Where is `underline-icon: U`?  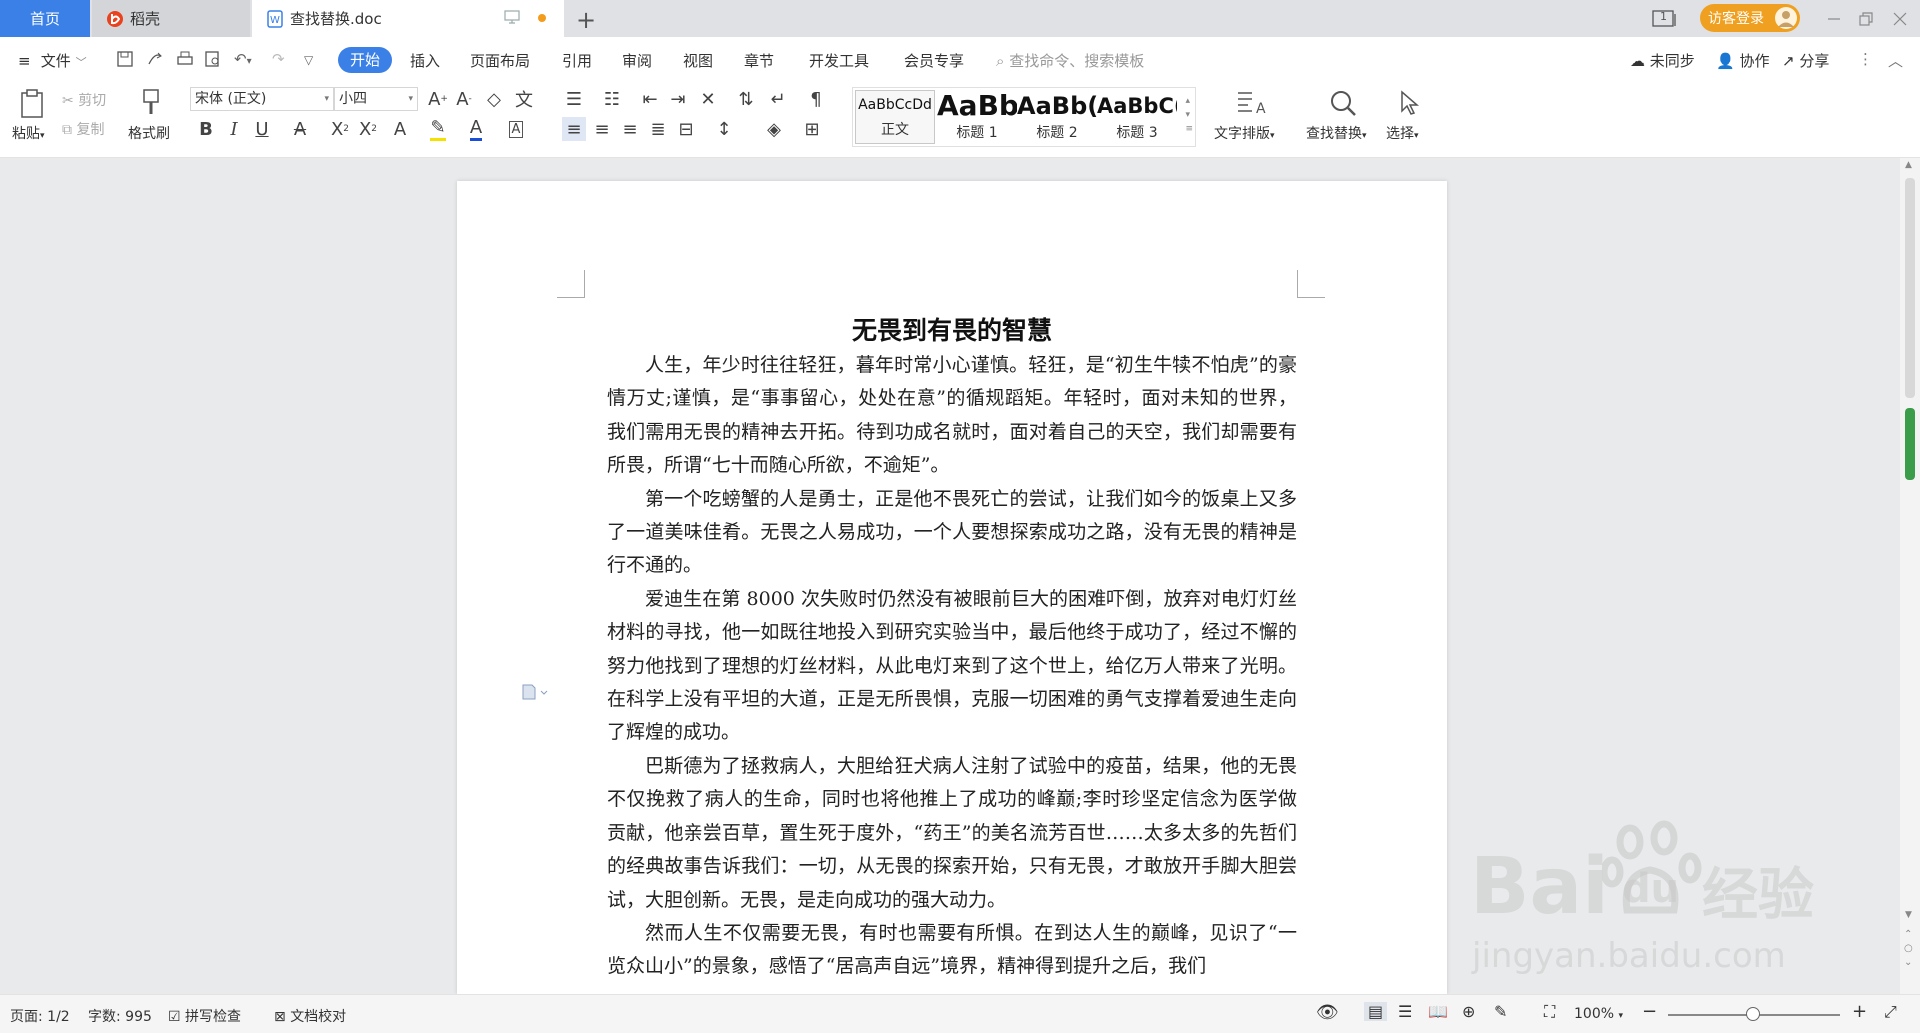
underline-icon: U is located at coordinates (262, 129).